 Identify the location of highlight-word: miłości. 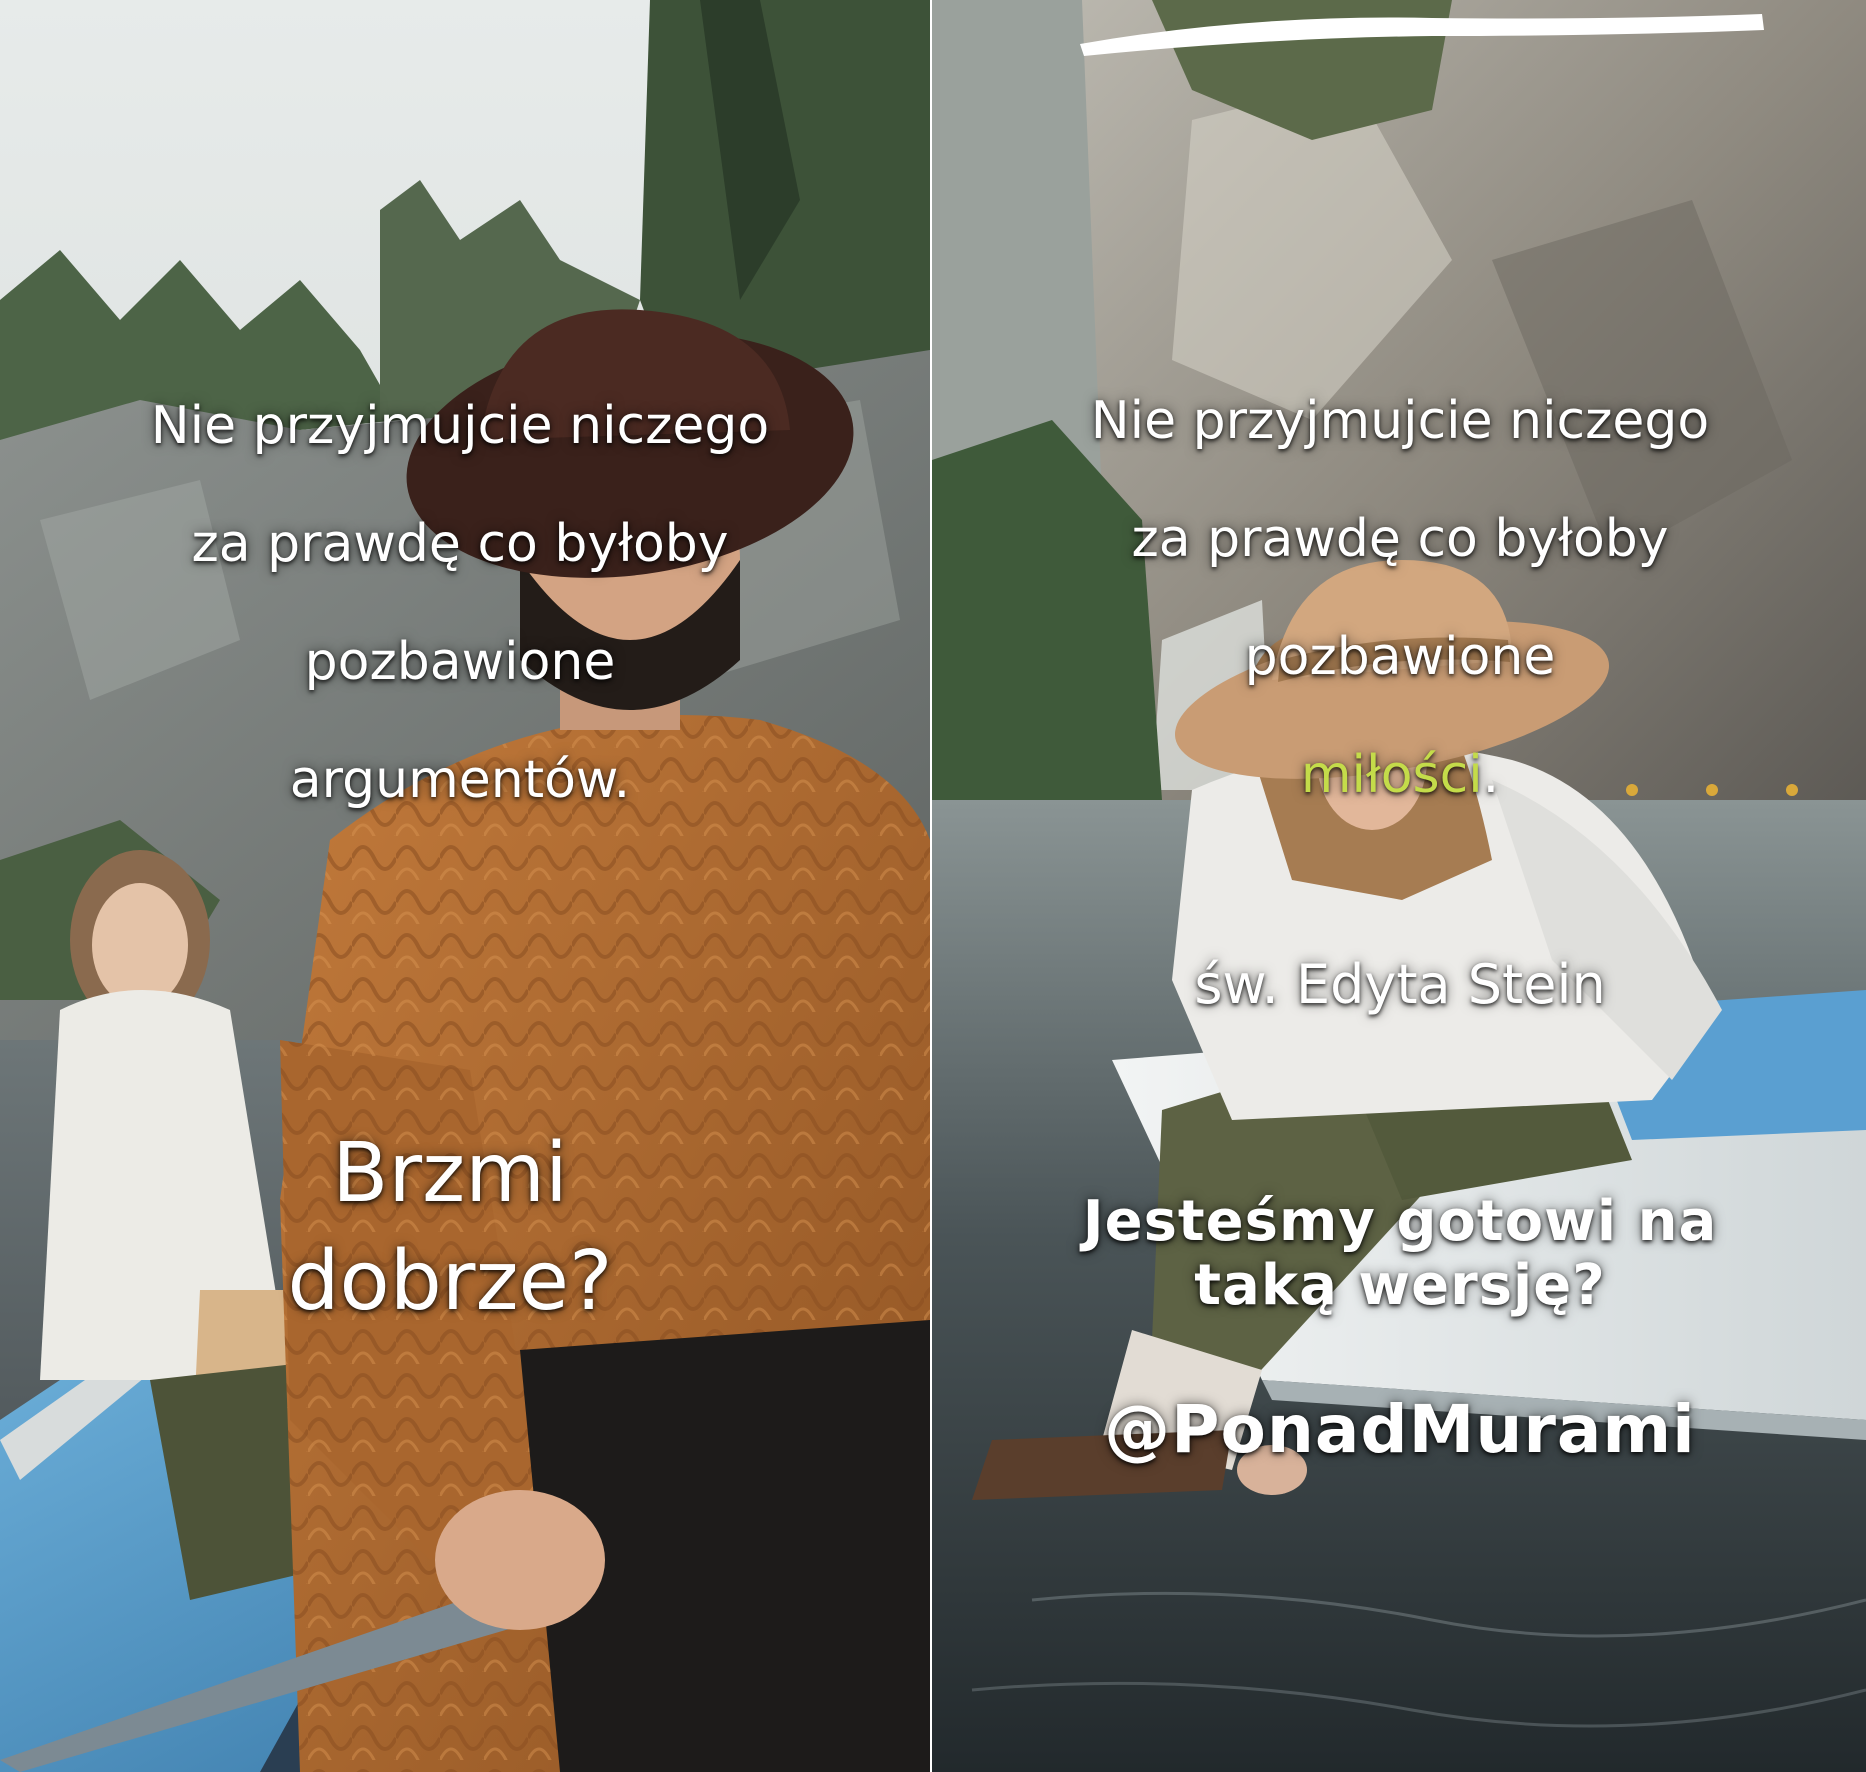
(1391, 775).